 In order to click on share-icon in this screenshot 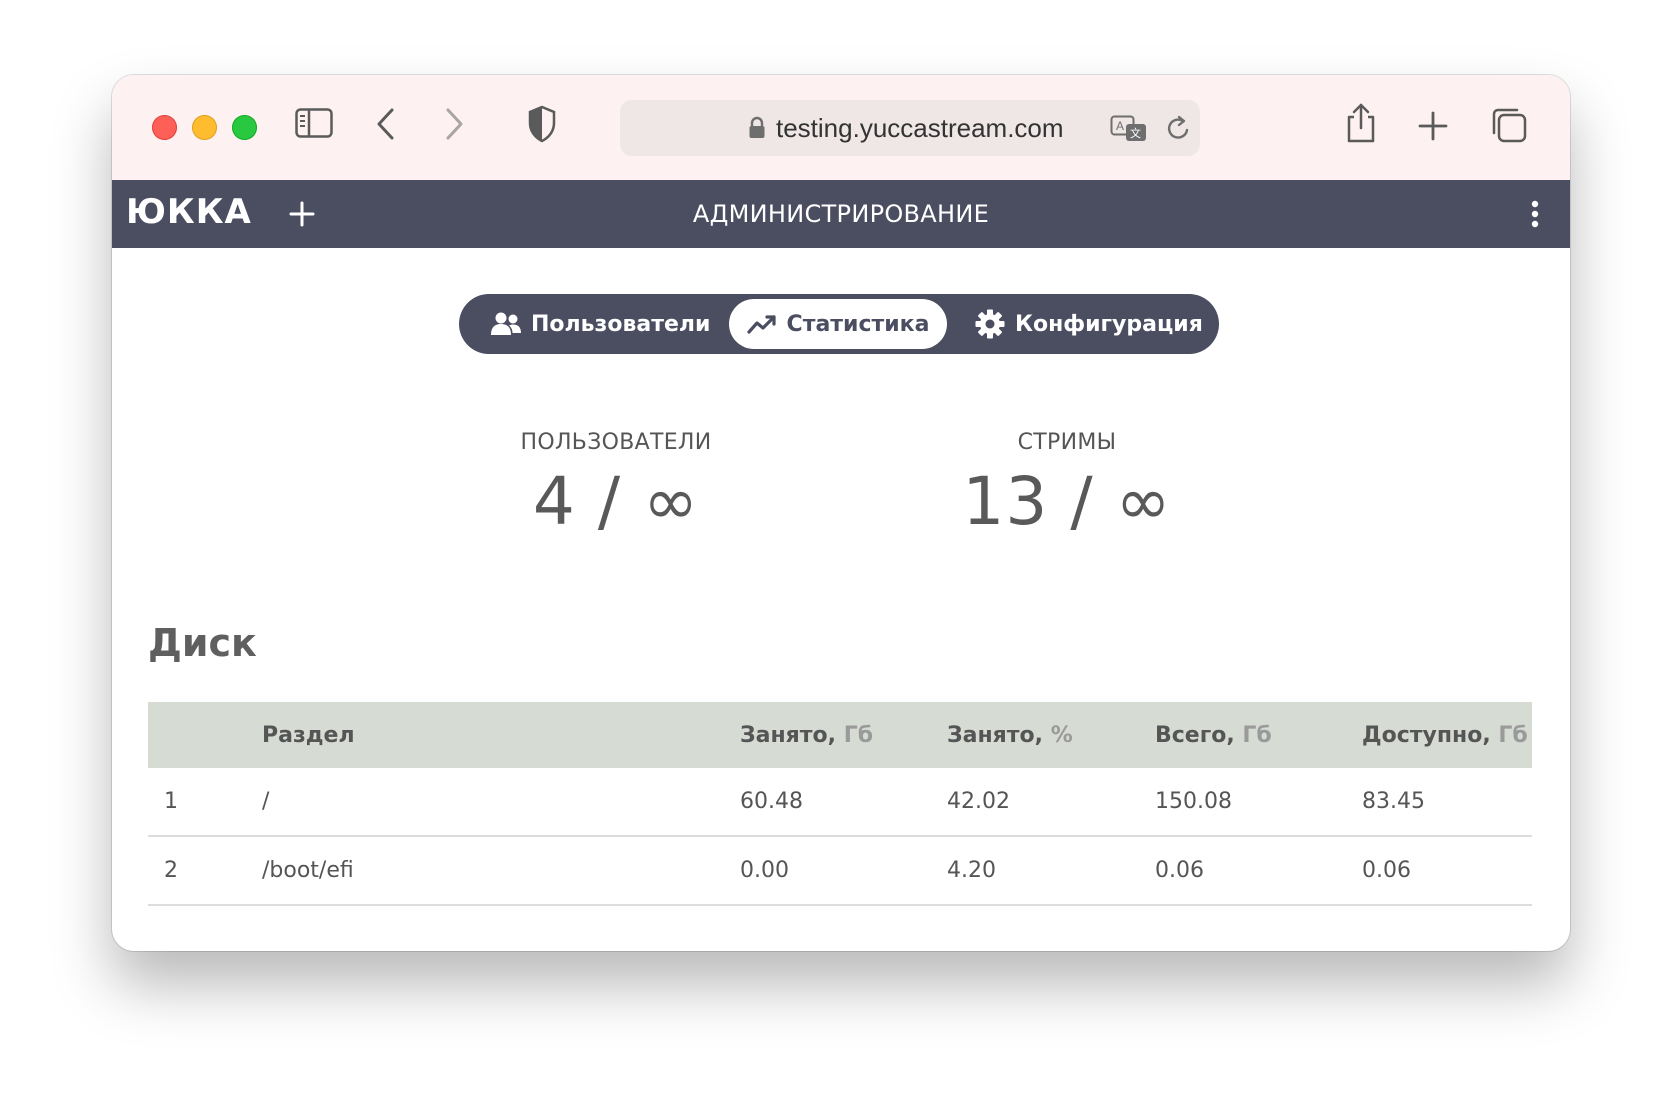, I will do `click(1361, 123)`.